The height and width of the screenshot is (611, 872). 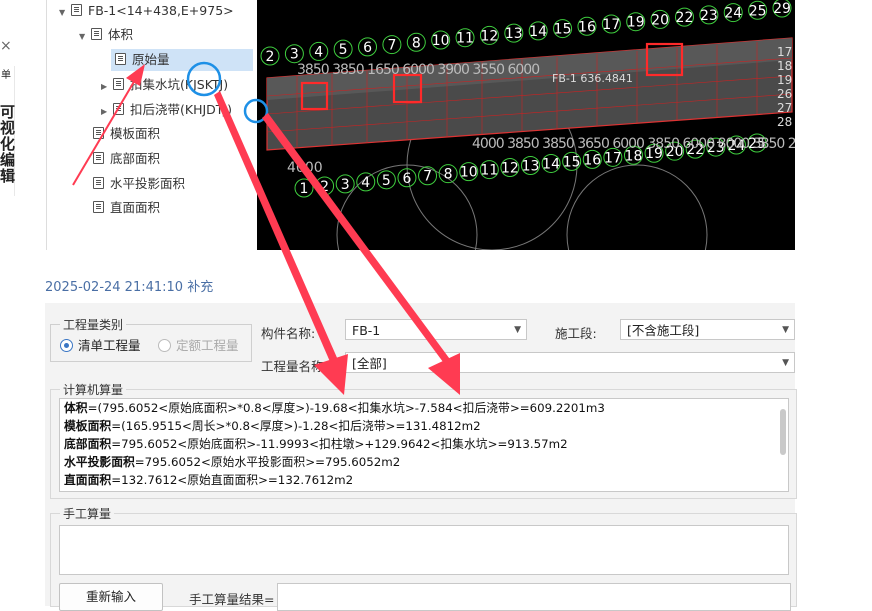 I want to click on radio-unchecked-icon, so click(x=164, y=345).